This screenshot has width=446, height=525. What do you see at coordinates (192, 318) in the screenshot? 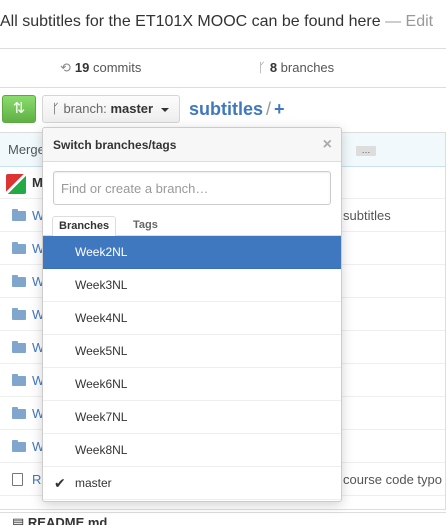
I see `branch-item-week4nl: Week4NL` at bounding box center [192, 318].